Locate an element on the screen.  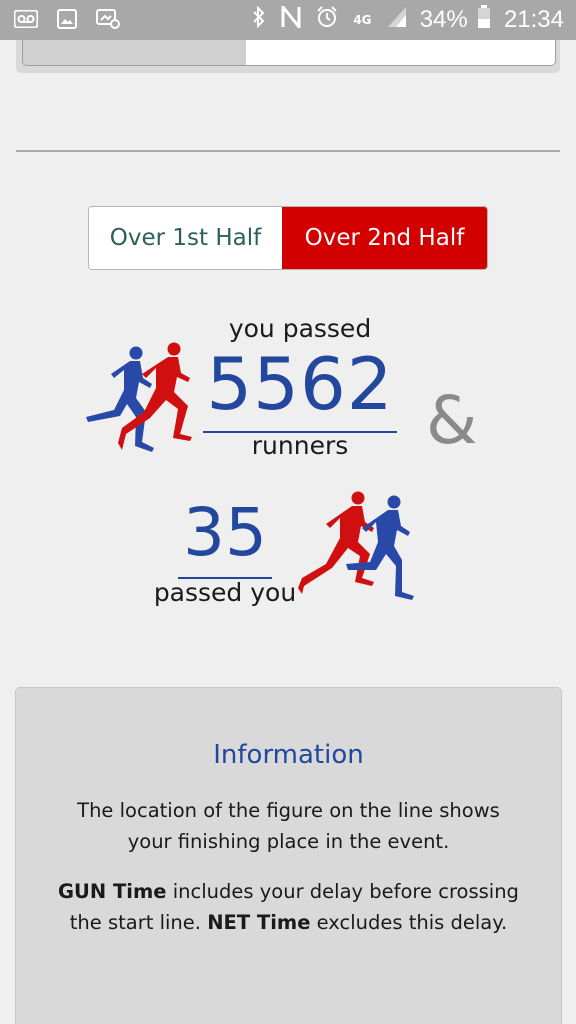
bluetooth-icon is located at coordinates (259, 19).